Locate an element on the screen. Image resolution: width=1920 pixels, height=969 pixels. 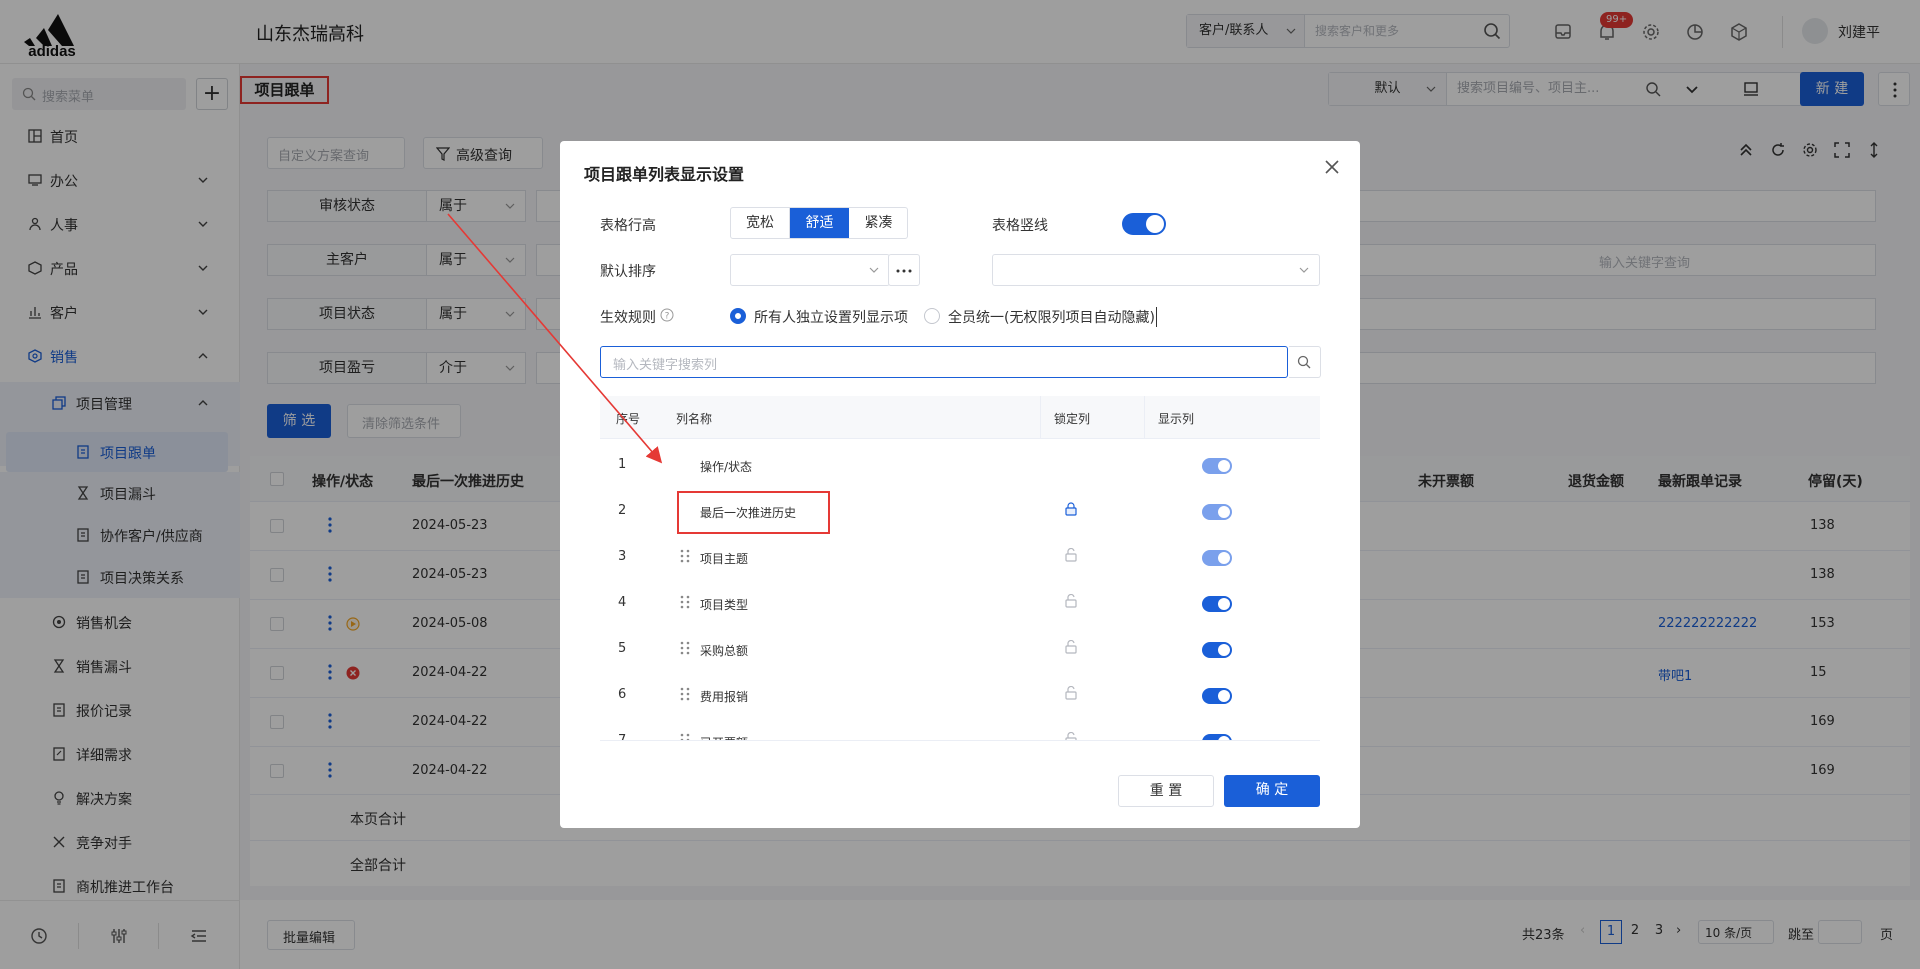
search-icon is located at coordinates (1304, 362).